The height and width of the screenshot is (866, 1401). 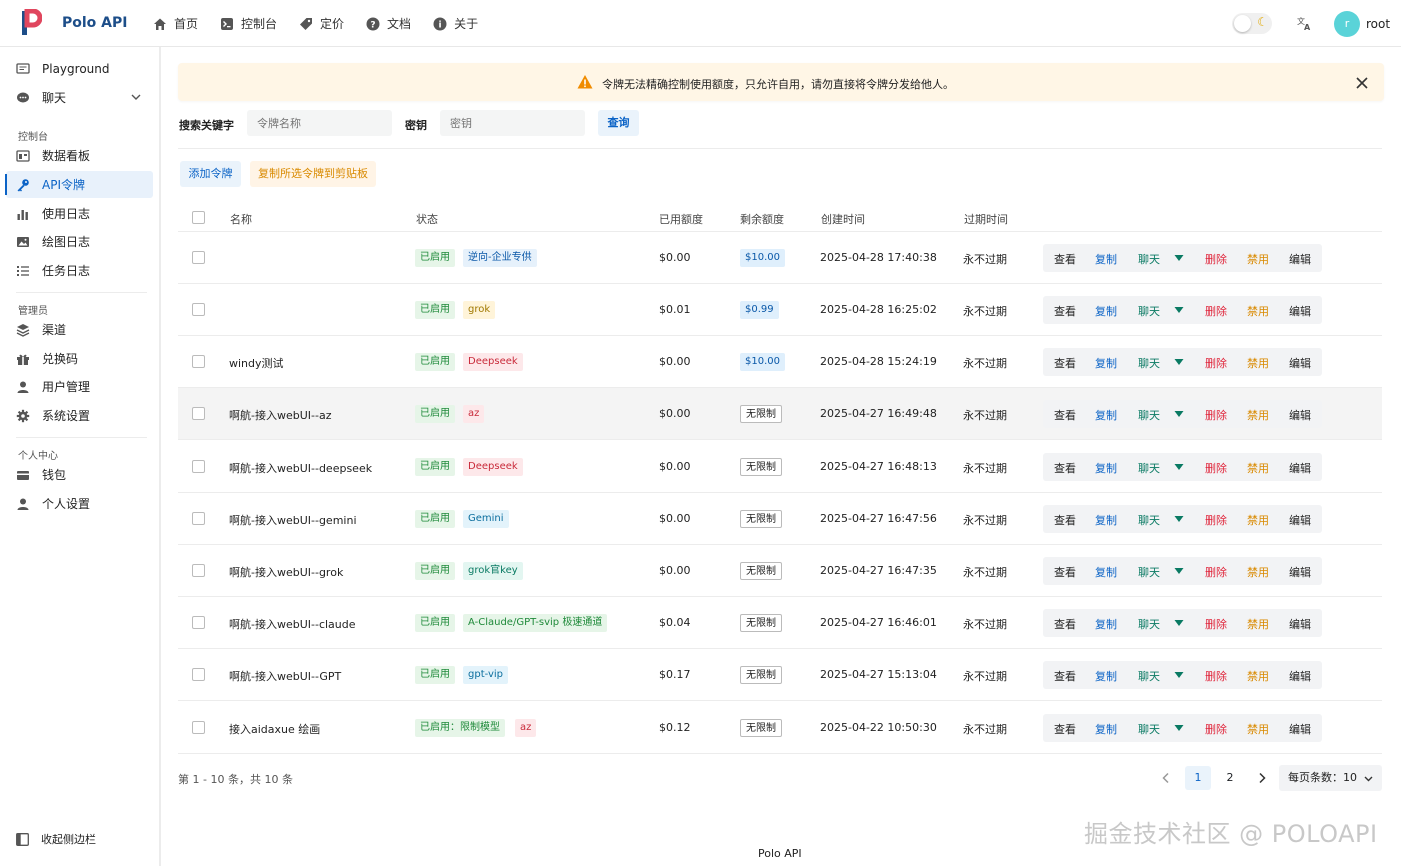 I want to click on logo-icon, so click(x=31, y=23).